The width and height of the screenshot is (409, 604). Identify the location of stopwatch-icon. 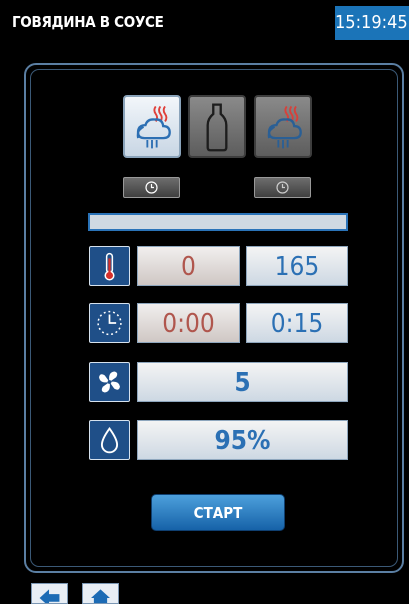
(109, 323).